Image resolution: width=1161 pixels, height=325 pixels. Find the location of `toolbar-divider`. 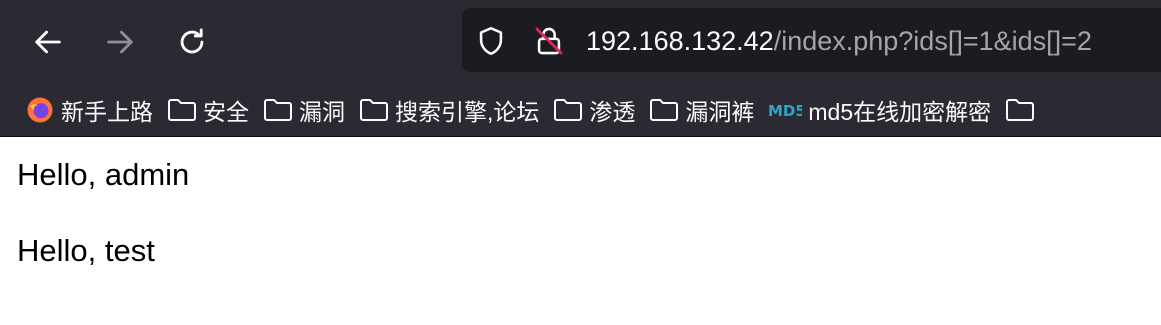

toolbar-divider is located at coordinates (580, 136).